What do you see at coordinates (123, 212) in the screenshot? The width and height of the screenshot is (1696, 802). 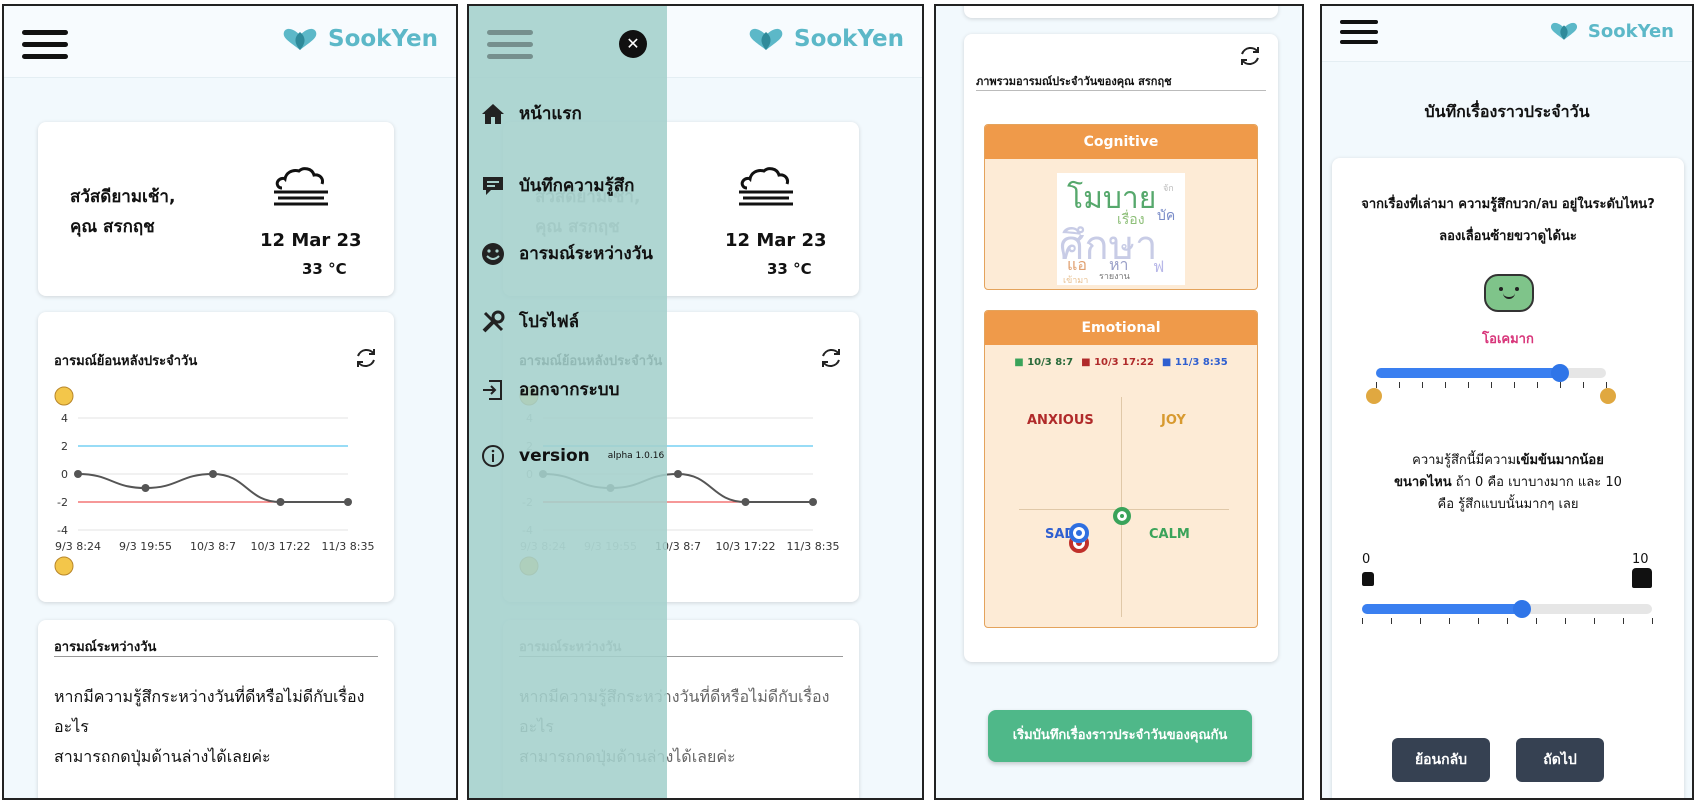 I see `greeting-text: สวัสดียามเช้า, คุณ สรกฤช` at bounding box center [123, 212].